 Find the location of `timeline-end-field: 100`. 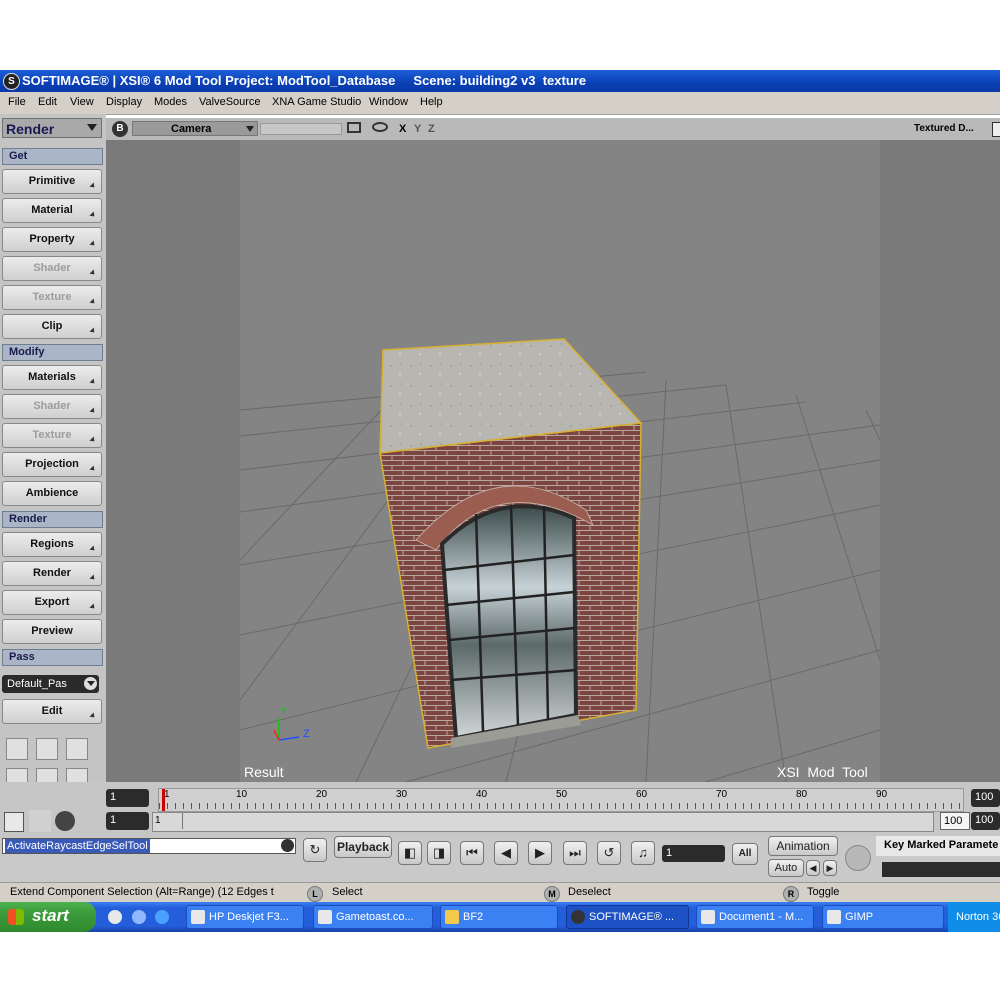

timeline-end-field: 100 is located at coordinates (985, 798).